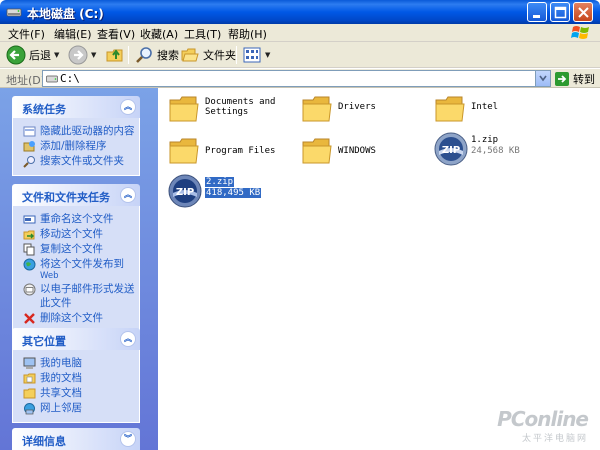 This screenshot has height=450, width=600. What do you see at coordinates (358, 114) in the screenshot?
I see `folder-item: Drivers` at bounding box center [358, 114].